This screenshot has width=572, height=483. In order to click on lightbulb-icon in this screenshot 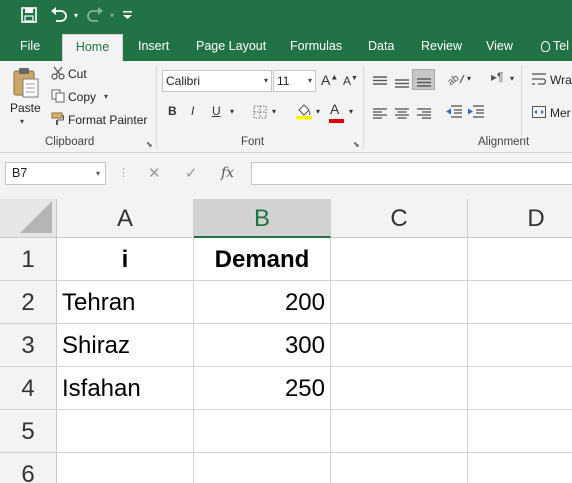, I will do `click(545, 47)`.